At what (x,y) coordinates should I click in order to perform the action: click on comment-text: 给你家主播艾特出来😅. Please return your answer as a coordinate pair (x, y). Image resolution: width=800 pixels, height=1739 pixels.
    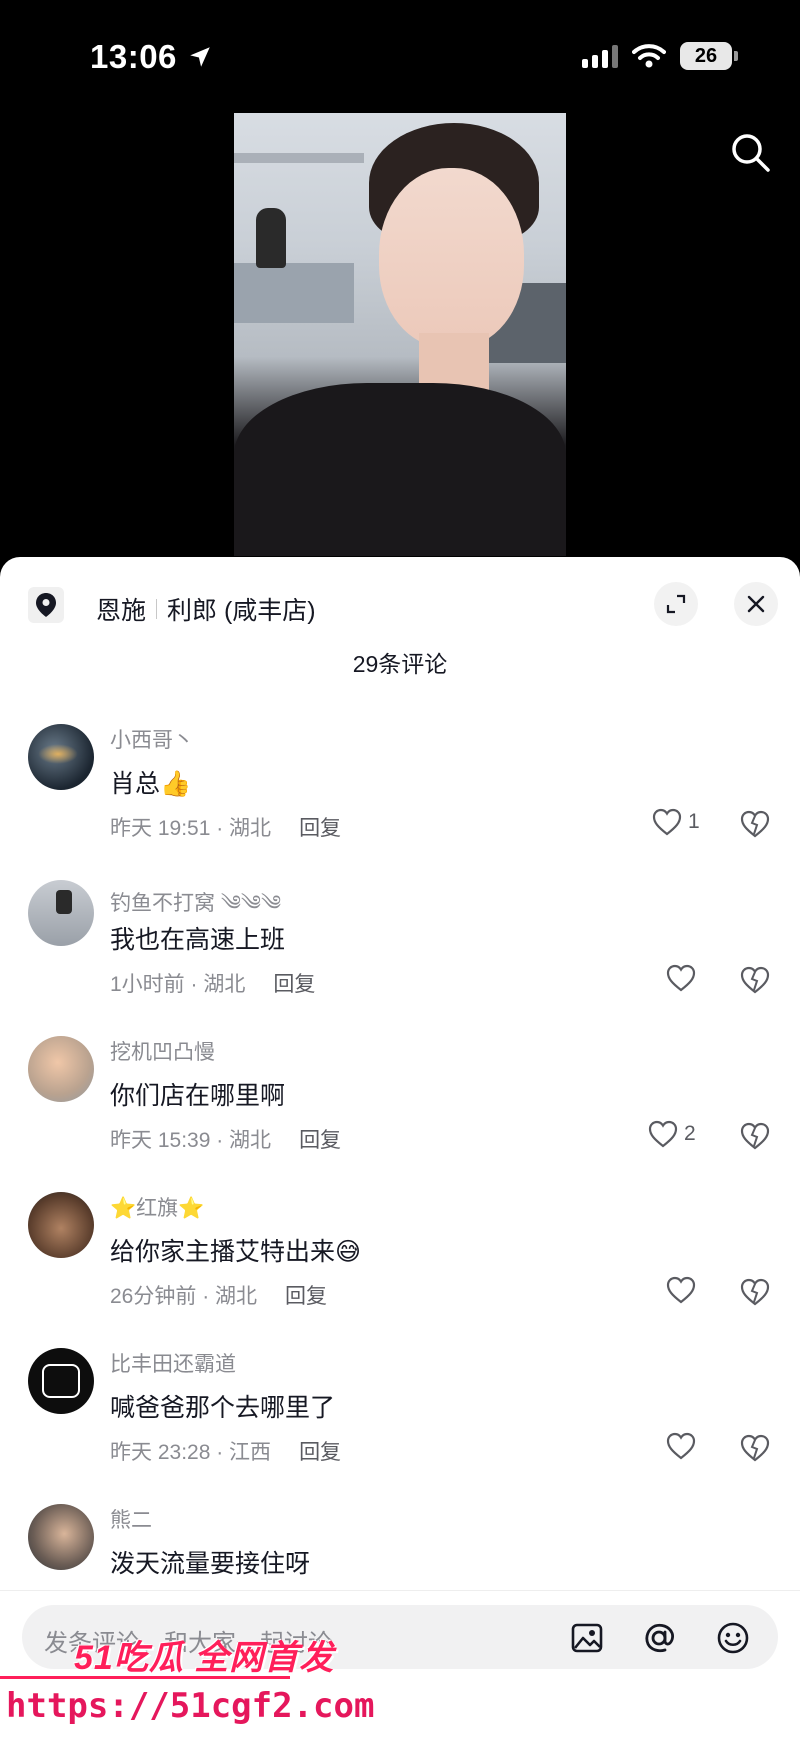
    Looking at the image, I should click on (236, 1252).